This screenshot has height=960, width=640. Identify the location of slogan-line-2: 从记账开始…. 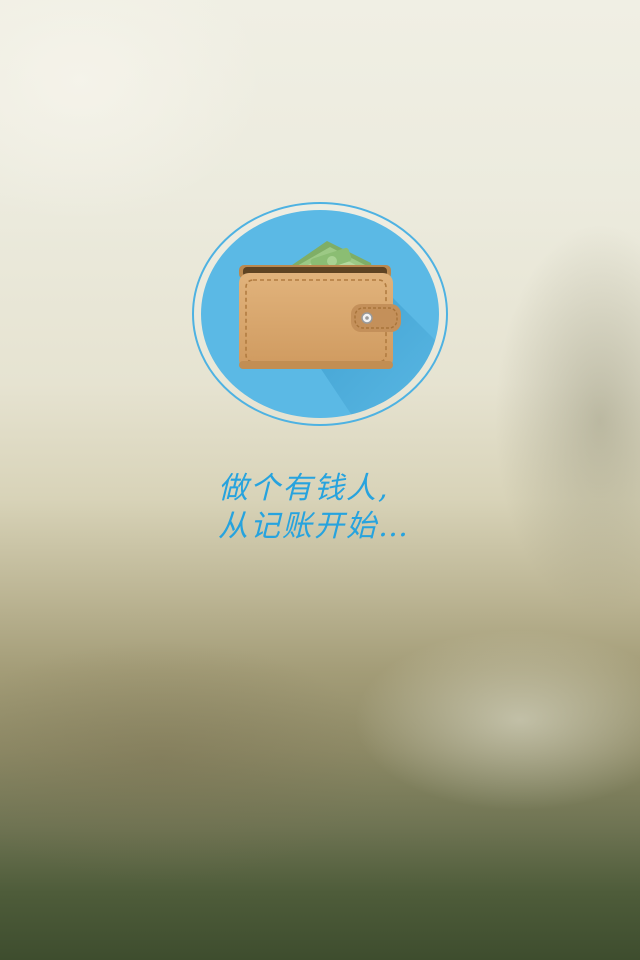
(314, 526).